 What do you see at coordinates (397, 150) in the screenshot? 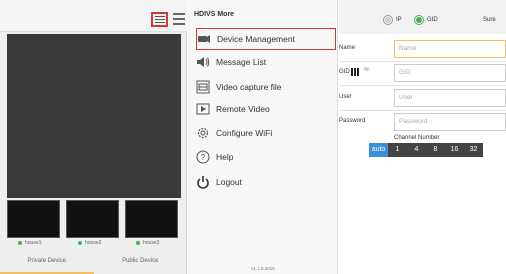
I see `channel-option-1: 1` at bounding box center [397, 150].